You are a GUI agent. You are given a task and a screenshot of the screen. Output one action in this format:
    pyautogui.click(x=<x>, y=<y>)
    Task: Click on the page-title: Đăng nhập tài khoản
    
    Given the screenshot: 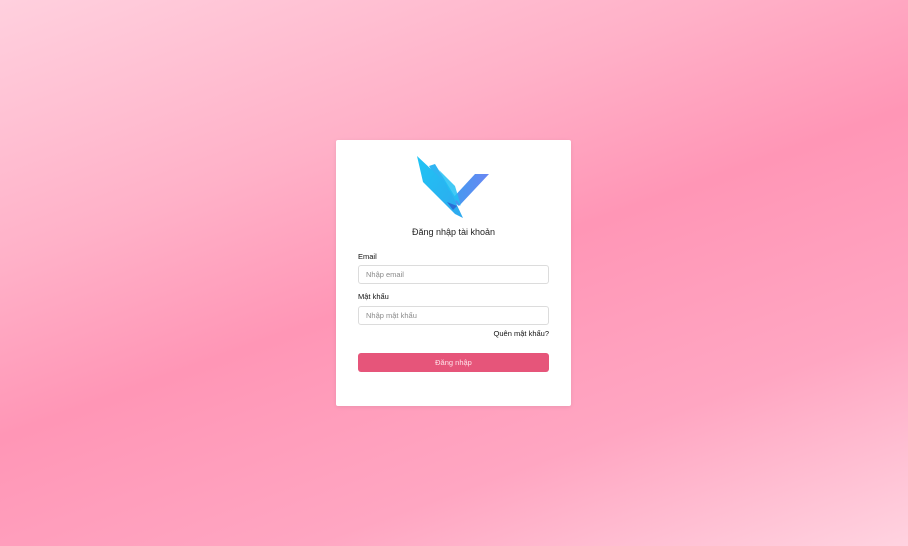 What is the action you would take?
    pyautogui.click(x=453, y=232)
    